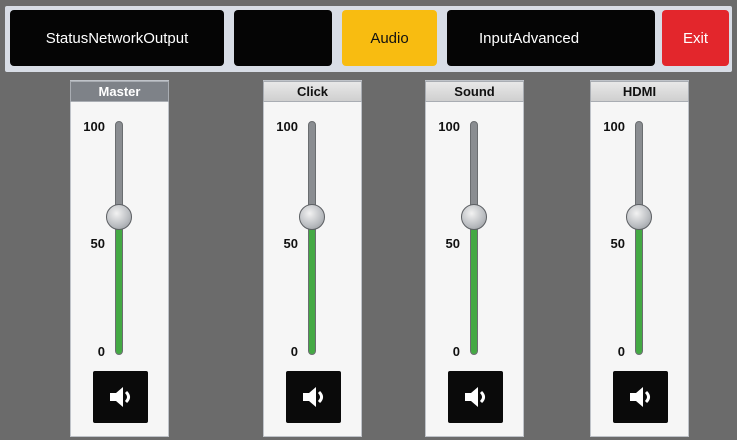 This screenshot has height=440, width=737. I want to click on tab-audio-label: Audio, so click(389, 38).